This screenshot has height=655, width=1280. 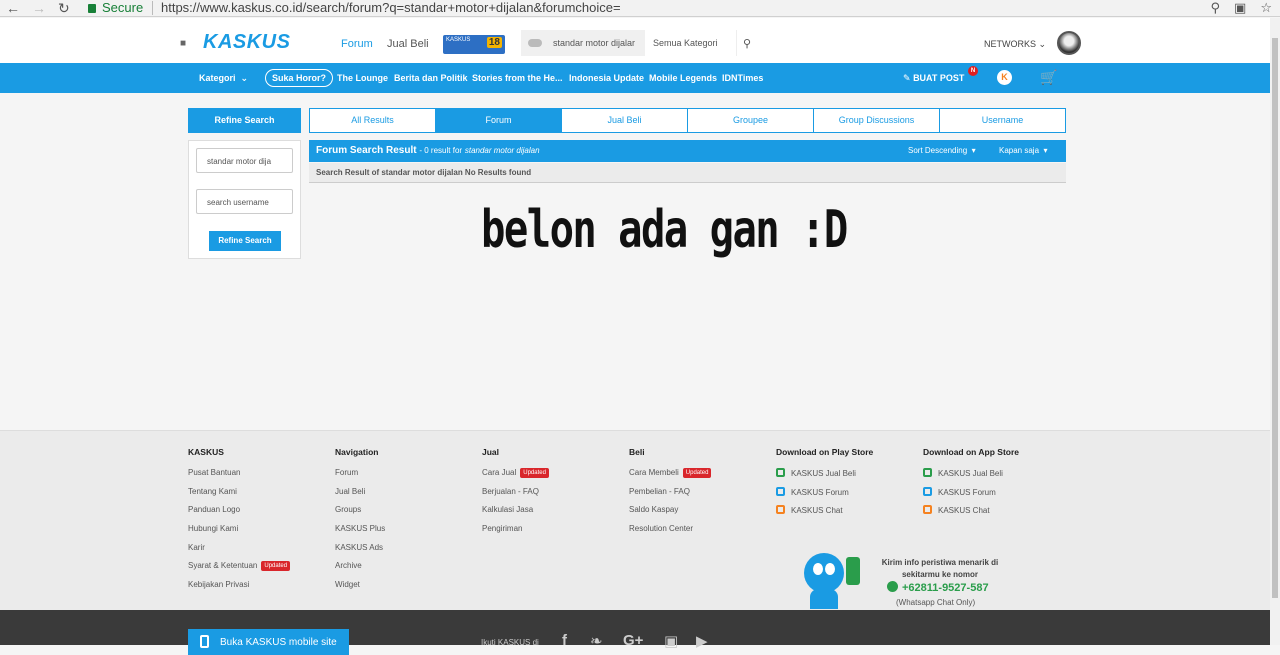 I want to click on menu-icon: ■, so click(x=183, y=43).